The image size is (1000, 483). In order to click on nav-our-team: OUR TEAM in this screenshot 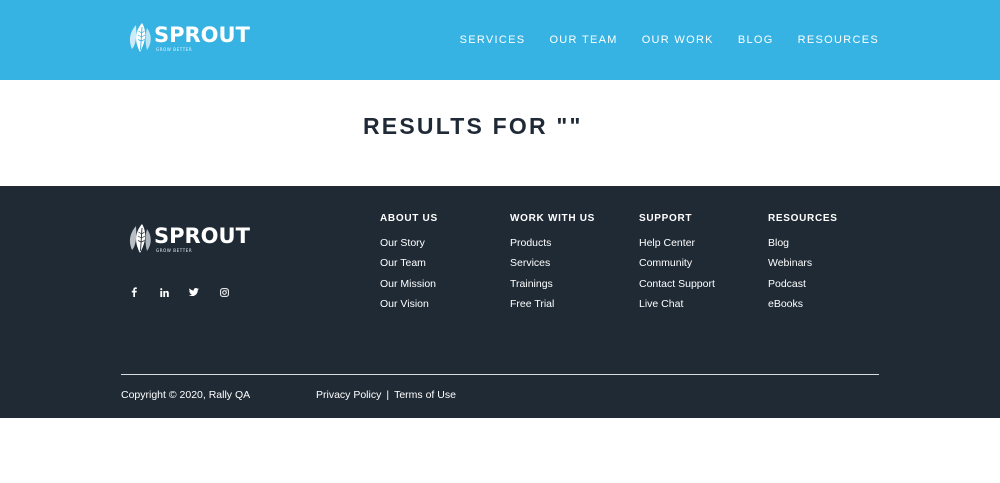, I will do `click(583, 40)`.